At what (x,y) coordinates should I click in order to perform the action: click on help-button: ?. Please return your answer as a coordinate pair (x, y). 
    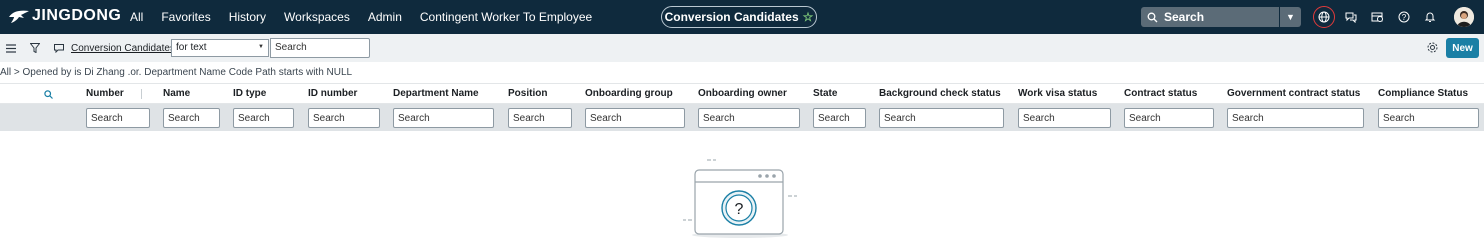
    Looking at the image, I should click on (1404, 17).